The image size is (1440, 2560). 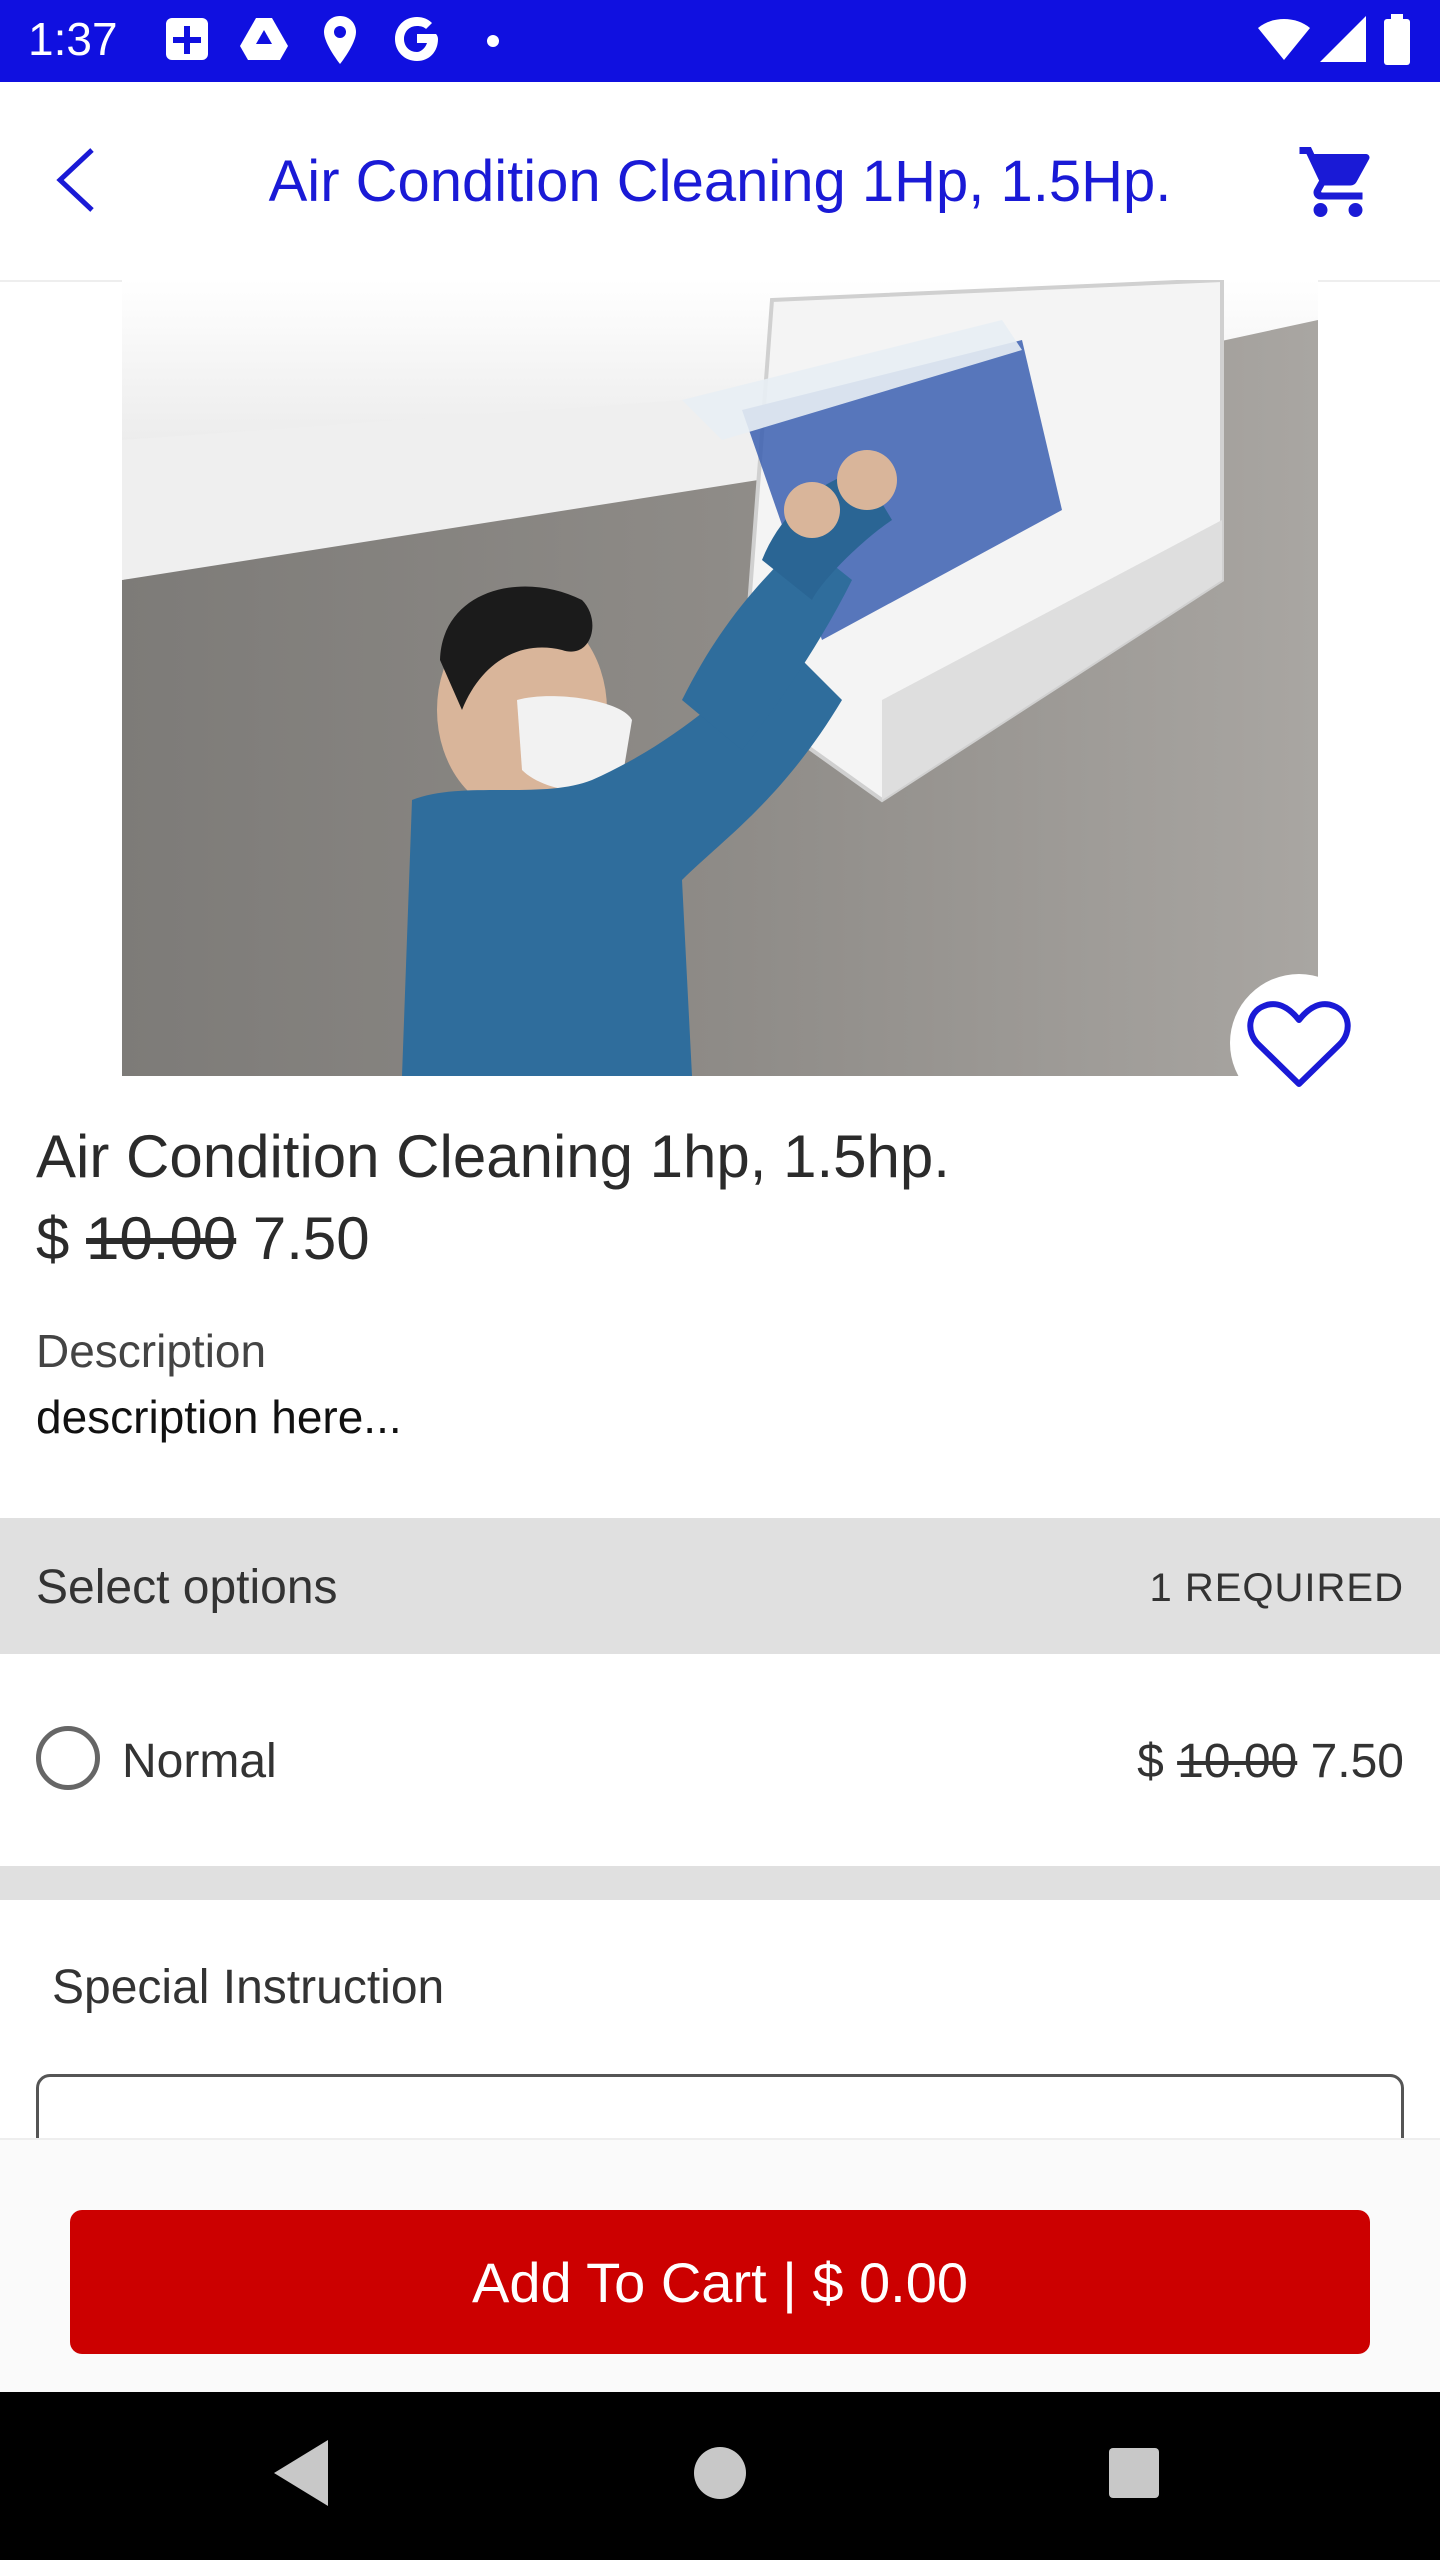 What do you see at coordinates (187, 1587) in the screenshot?
I see `options-title: Select options` at bounding box center [187, 1587].